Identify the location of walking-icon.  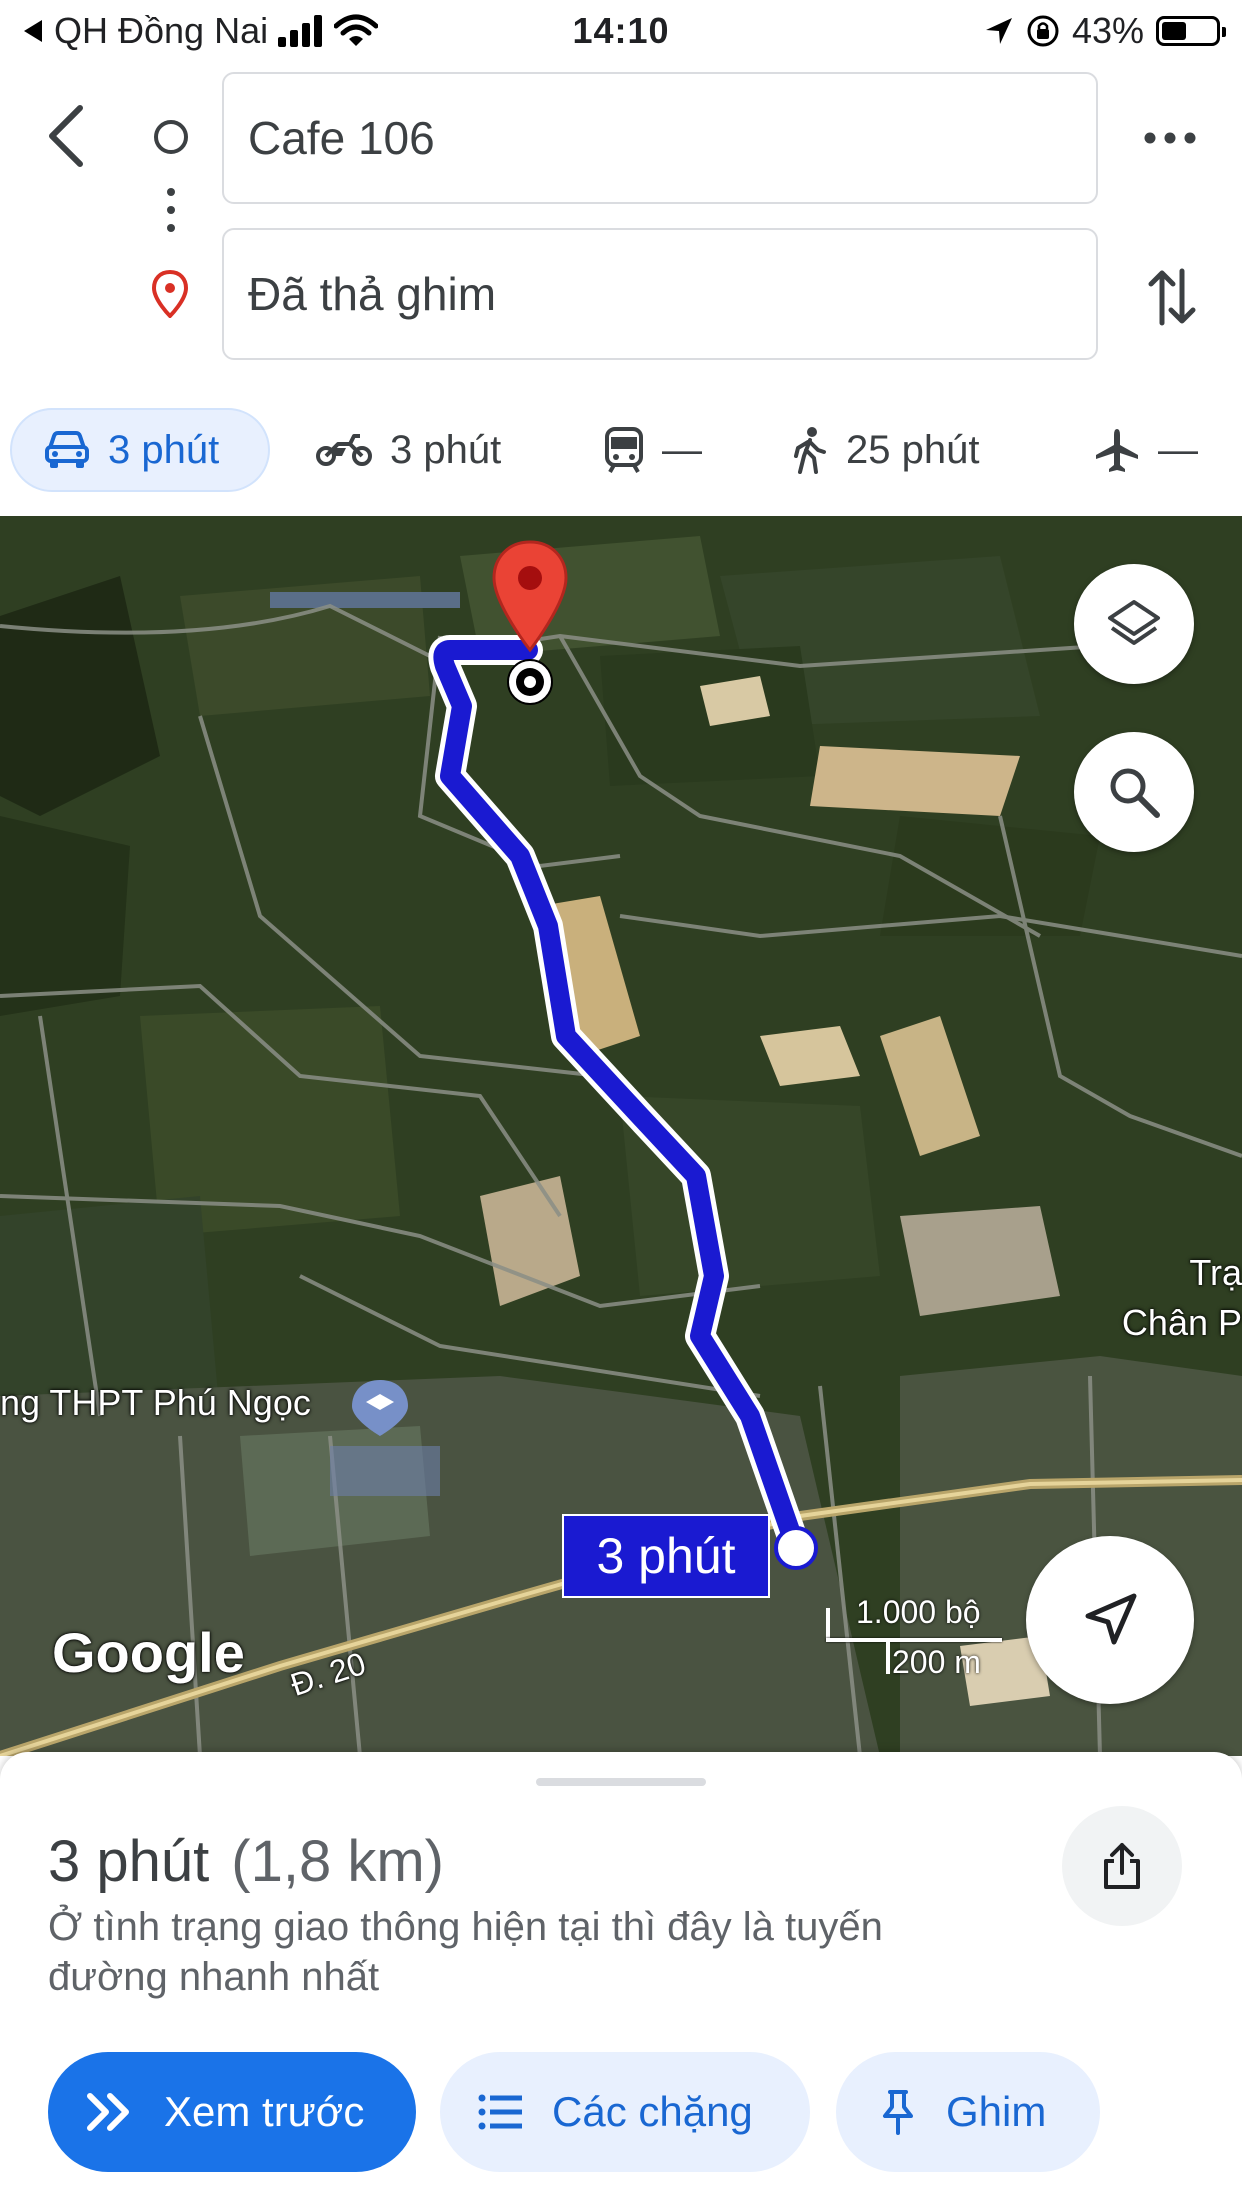
(810, 450).